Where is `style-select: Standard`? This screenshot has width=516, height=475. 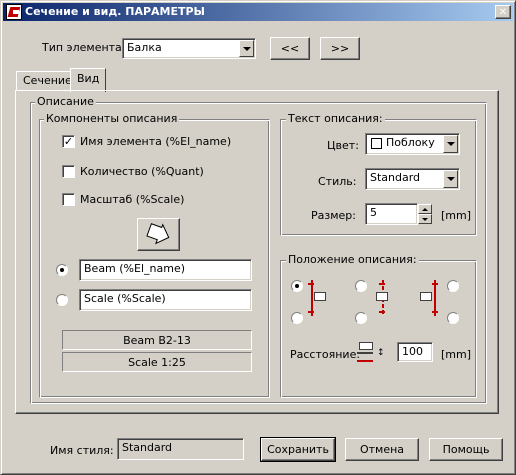 style-select: Standard is located at coordinates (412, 179).